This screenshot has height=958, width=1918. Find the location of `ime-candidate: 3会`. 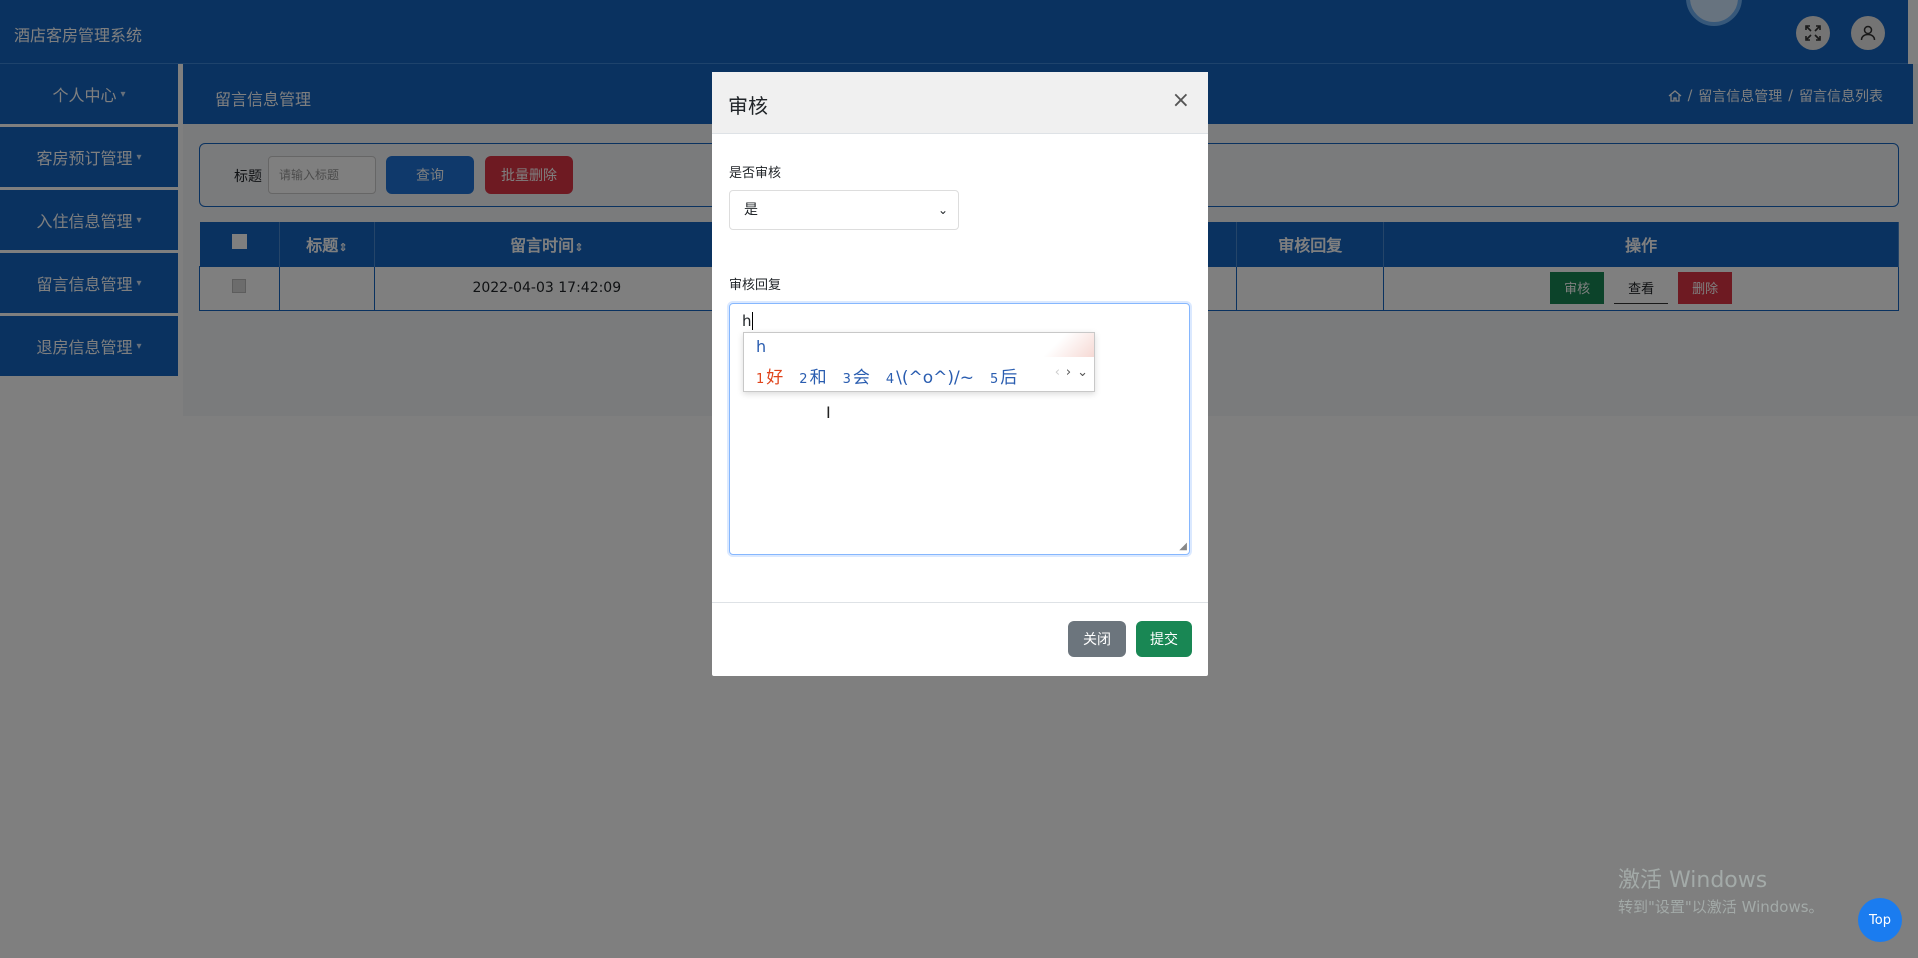

ime-candidate: 3会 is located at coordinates (856, 375).